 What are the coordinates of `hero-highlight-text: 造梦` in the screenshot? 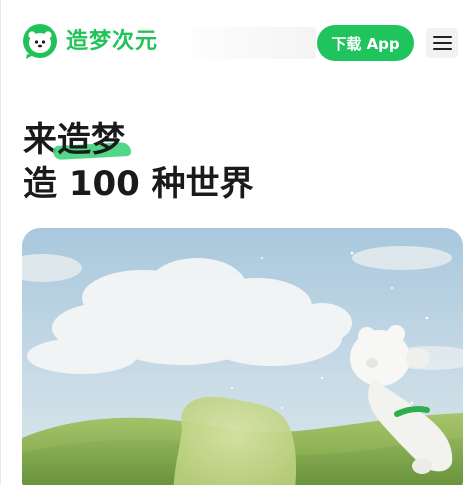 It's located at (91, 140).